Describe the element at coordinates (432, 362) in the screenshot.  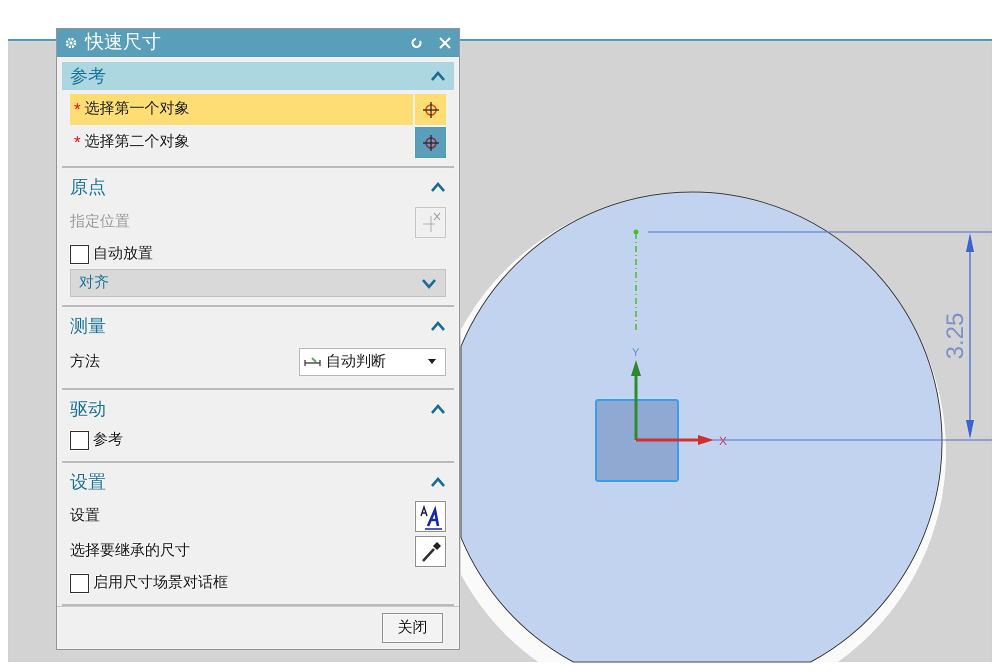
I see `caret-icon` at that location.